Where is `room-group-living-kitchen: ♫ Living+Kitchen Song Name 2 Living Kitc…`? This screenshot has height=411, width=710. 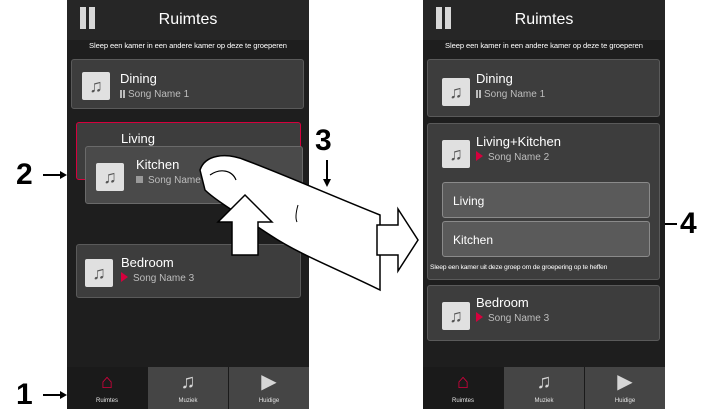
room-group-living-kitchen: ♫ Living+Kitchen Song Name 2 Living Kitc… is located at coordinates (543, 201).